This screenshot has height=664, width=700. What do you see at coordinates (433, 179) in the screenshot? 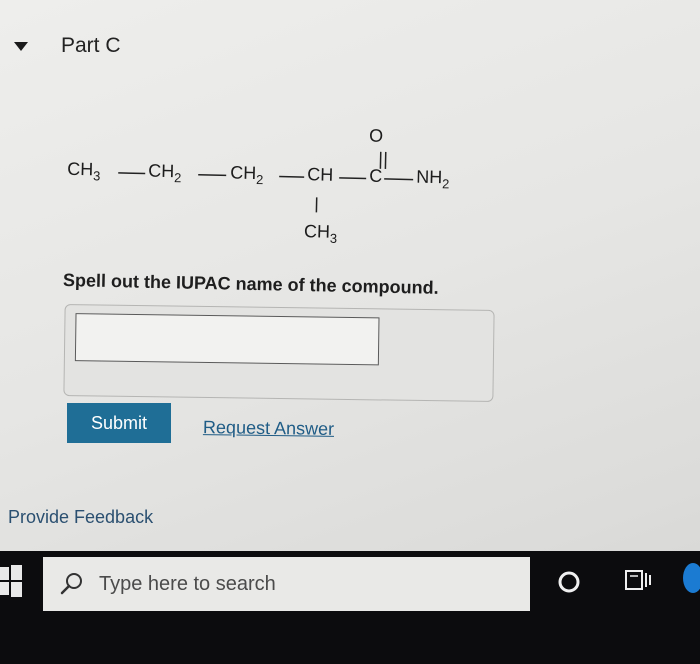
I see `chain-group-6: NH2` at bounding box center [433, 179].